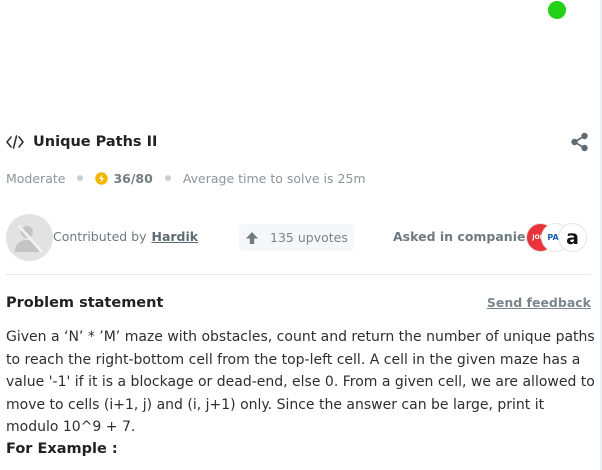 This screenshot has width=602, height=470. What do you see at coordinates (95, 142) in the screenshot?
I see `problem-title: Unique Paths II` at bounding box center [95, 142].